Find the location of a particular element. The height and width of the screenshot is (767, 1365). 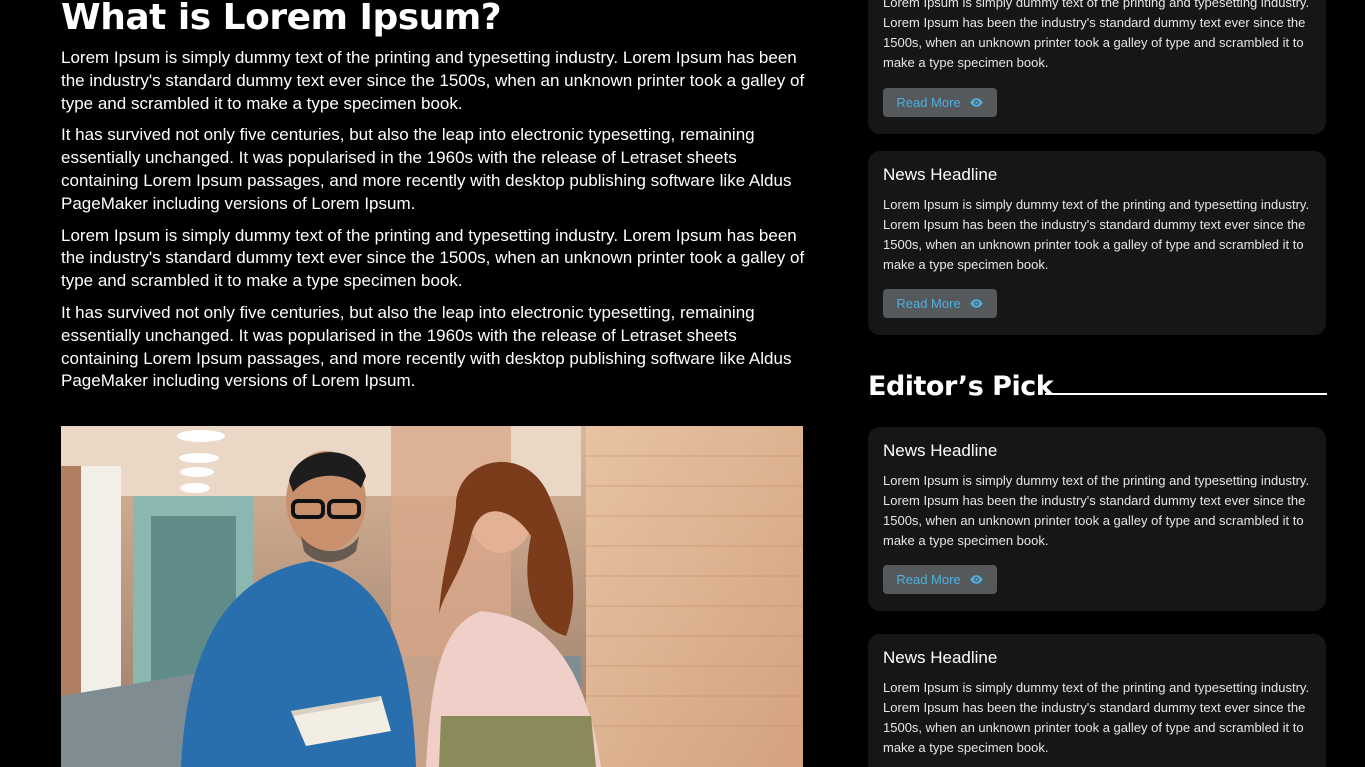

section-divider is located at coordinates (1186, 394).